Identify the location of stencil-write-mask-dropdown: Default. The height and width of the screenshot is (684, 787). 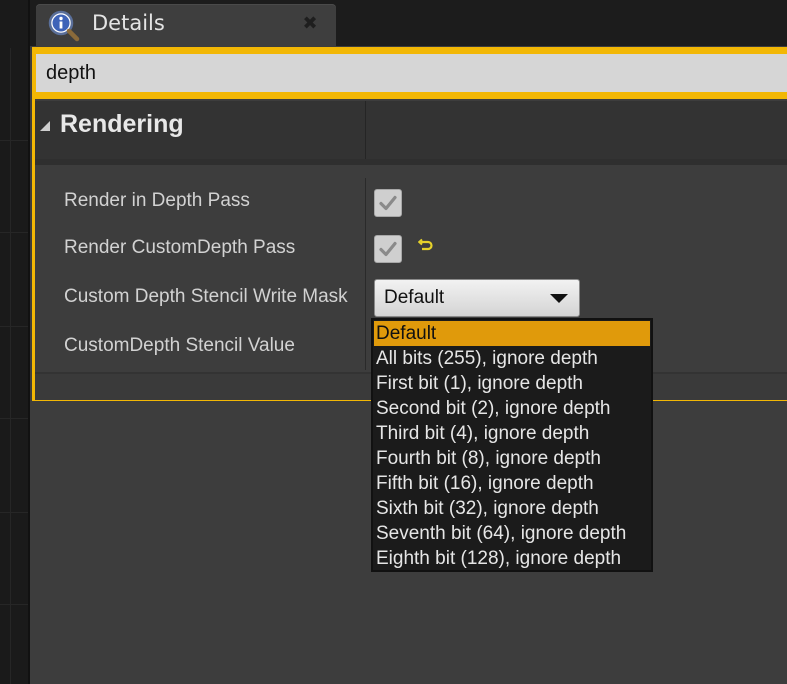
(477, 298).